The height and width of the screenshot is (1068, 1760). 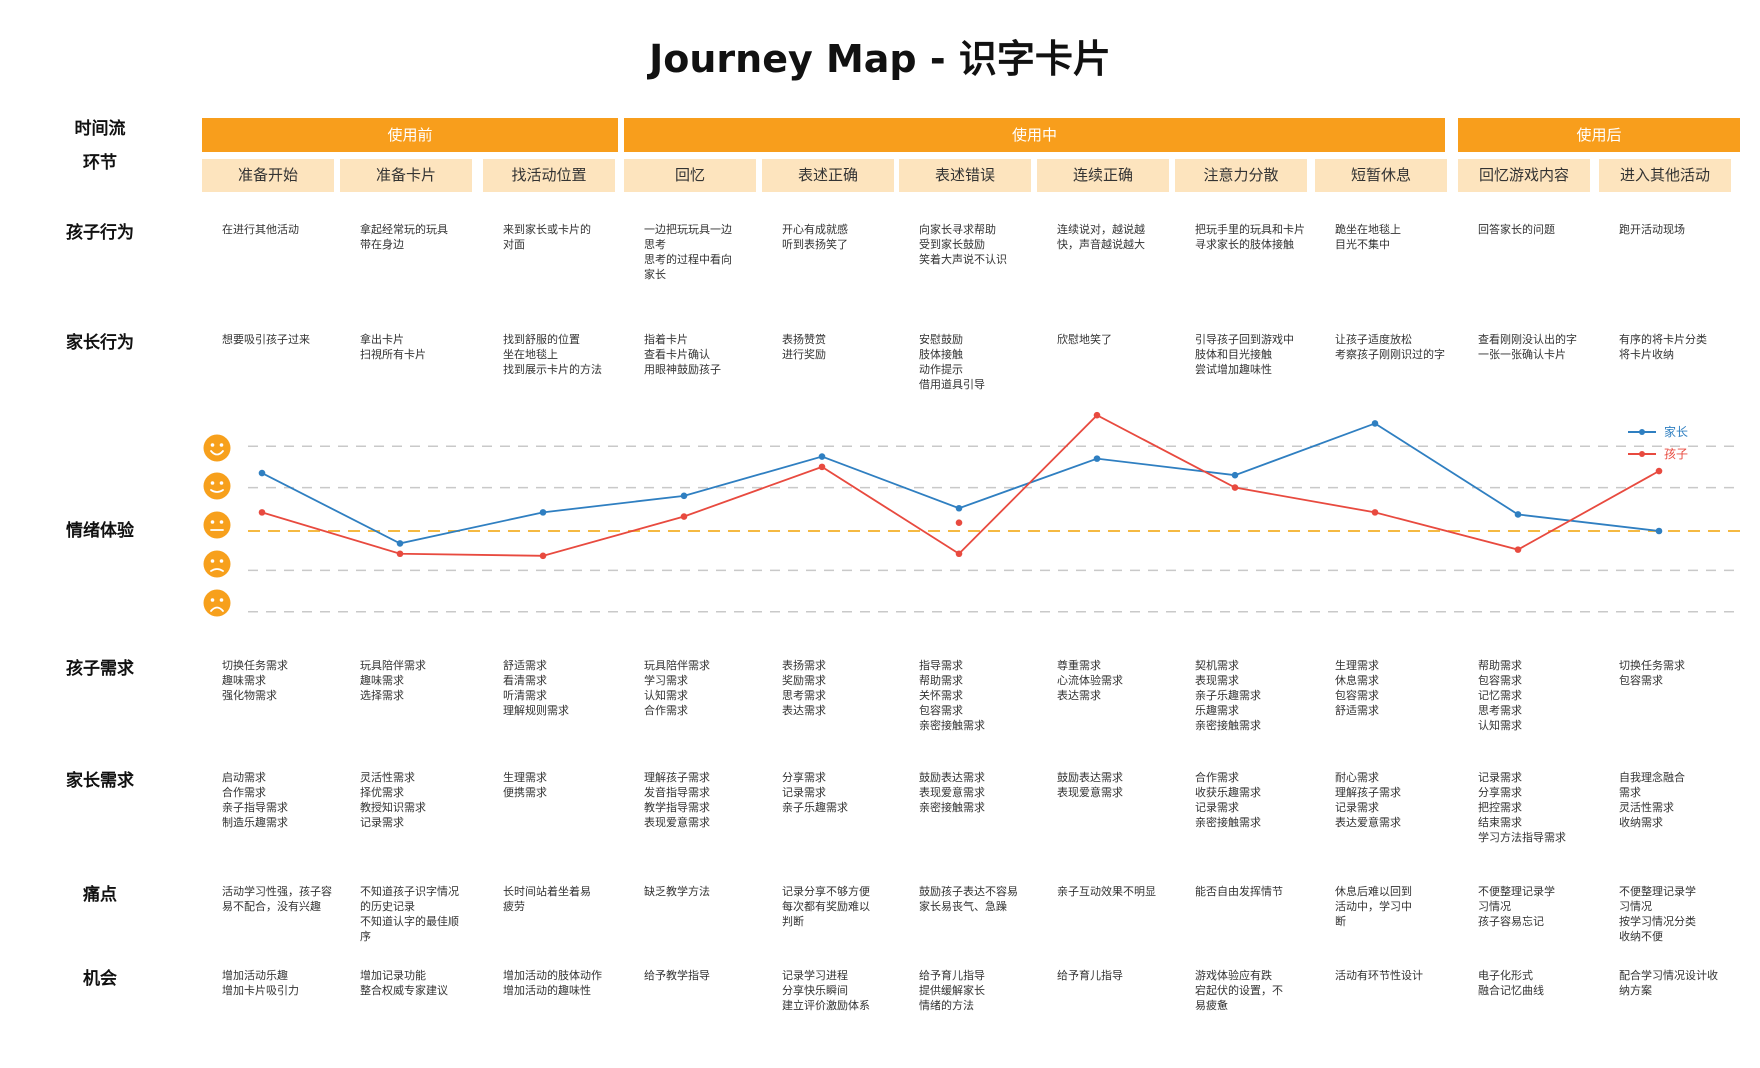 What do you see at coordinates (1676, 454) in the screenshot?
I see `legend-label: 孩子` at bounding box center [1676, 454].